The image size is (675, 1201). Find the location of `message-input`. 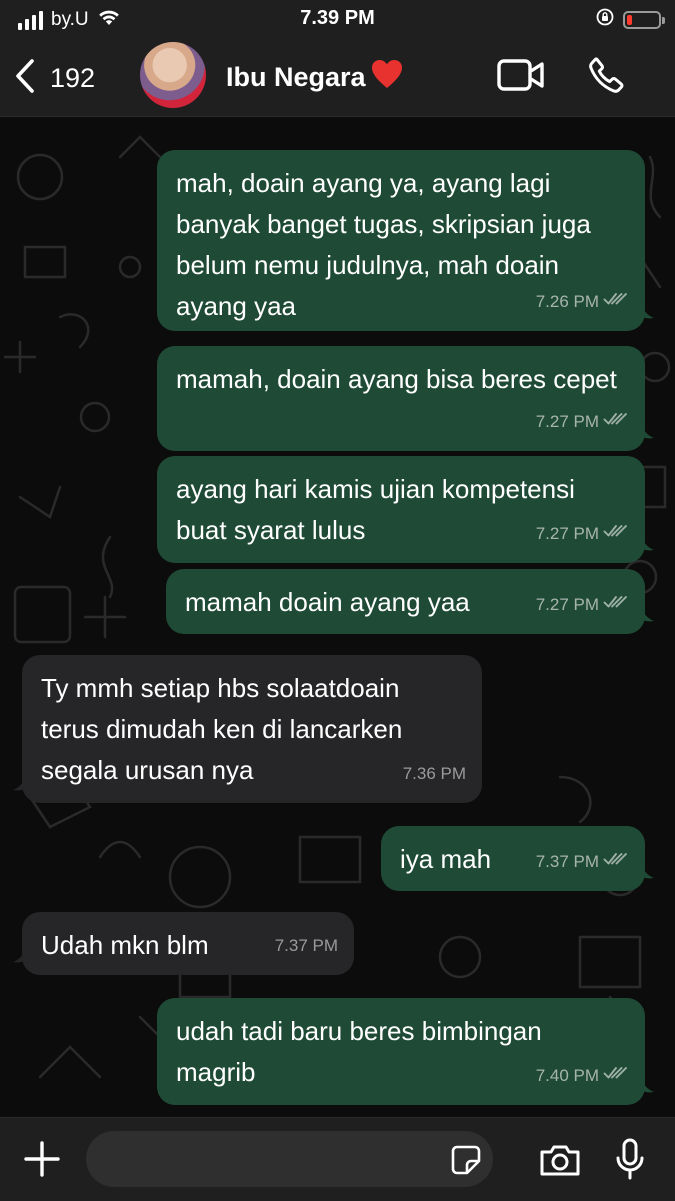

message-input is located at coordinates (289, 1159).